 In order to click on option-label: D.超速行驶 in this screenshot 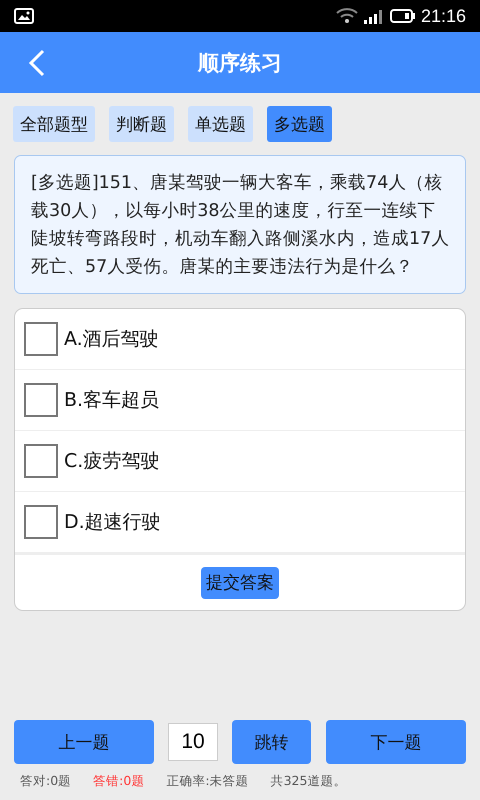, I will do `click(112, 522)`.